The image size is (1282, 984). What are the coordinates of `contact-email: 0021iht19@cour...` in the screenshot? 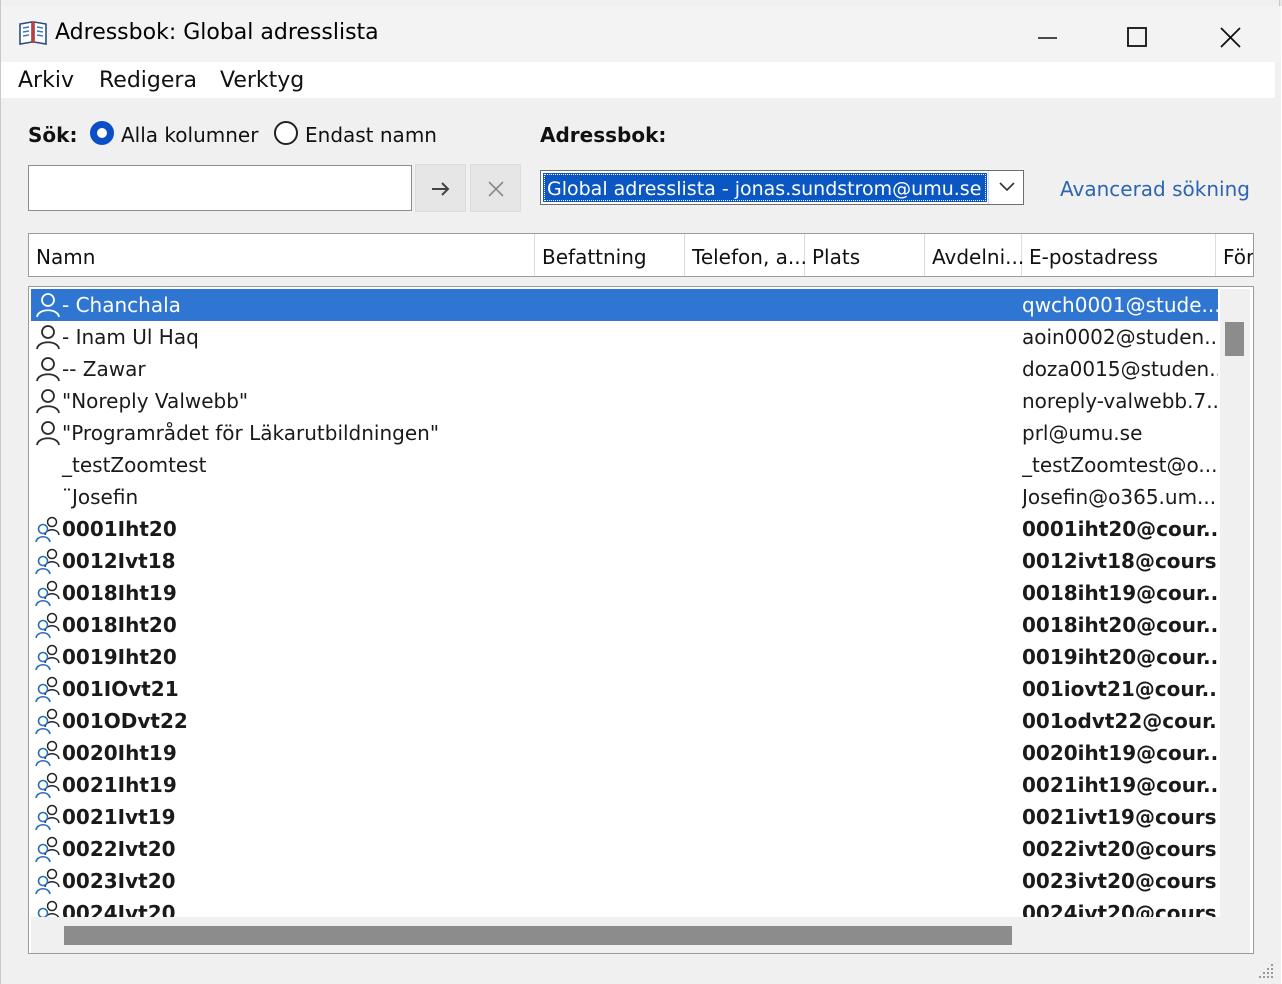 It's located at (1120, 785).